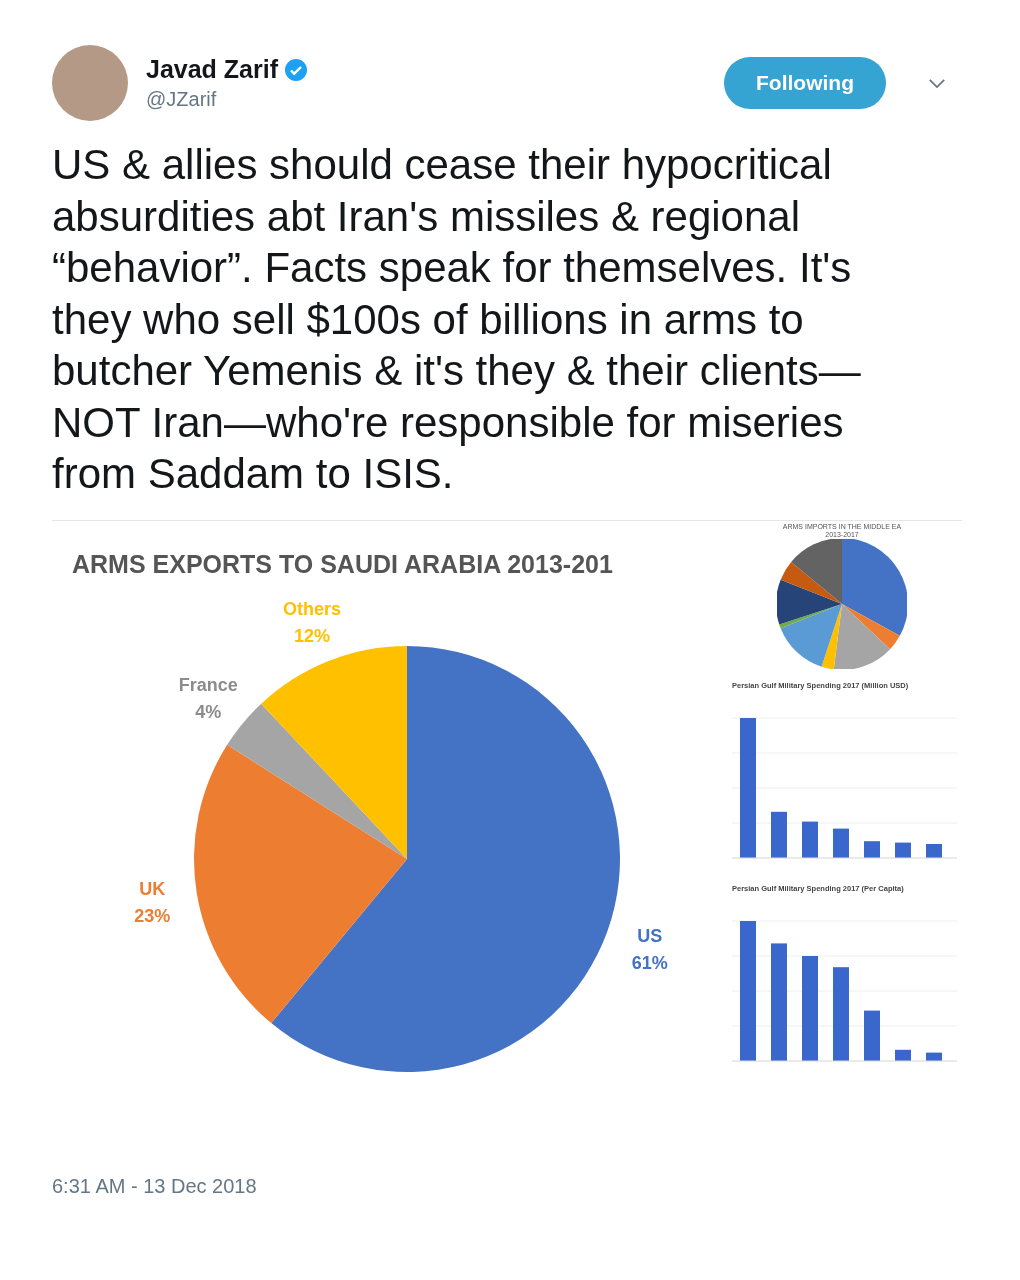  Describe the element at coordinates (312, 608) in the screenshot. I see `slice-label: Others` at that location.